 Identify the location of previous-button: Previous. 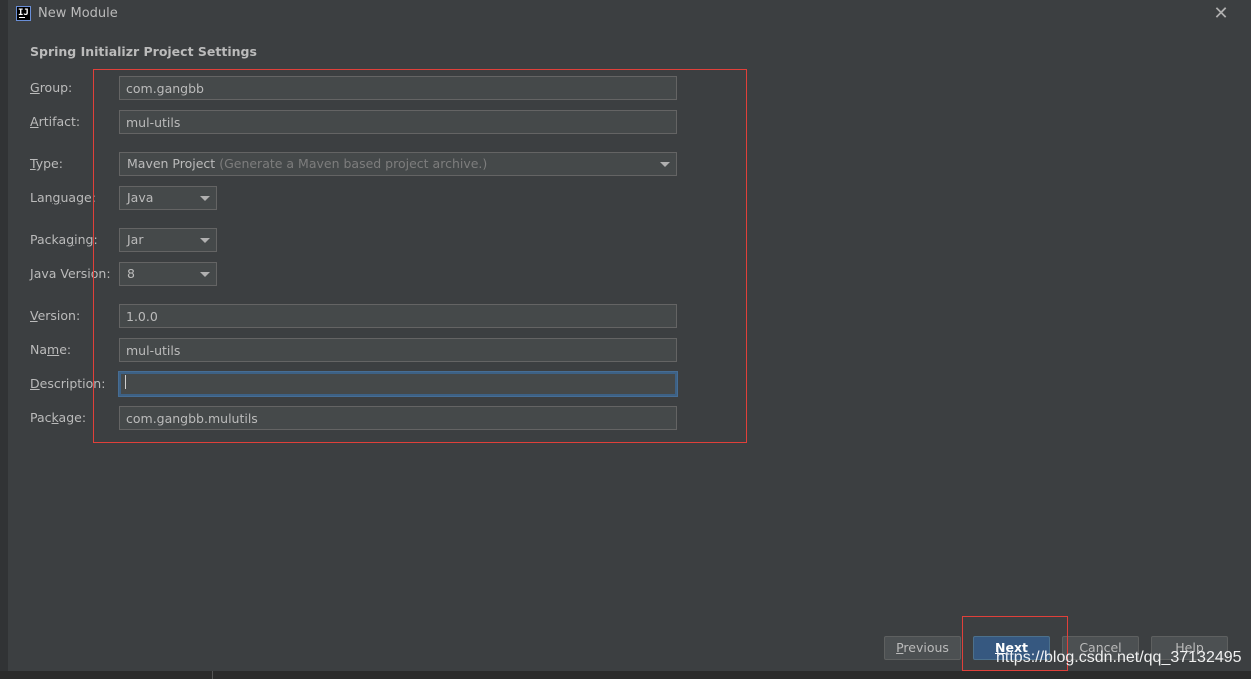
(922, 648).